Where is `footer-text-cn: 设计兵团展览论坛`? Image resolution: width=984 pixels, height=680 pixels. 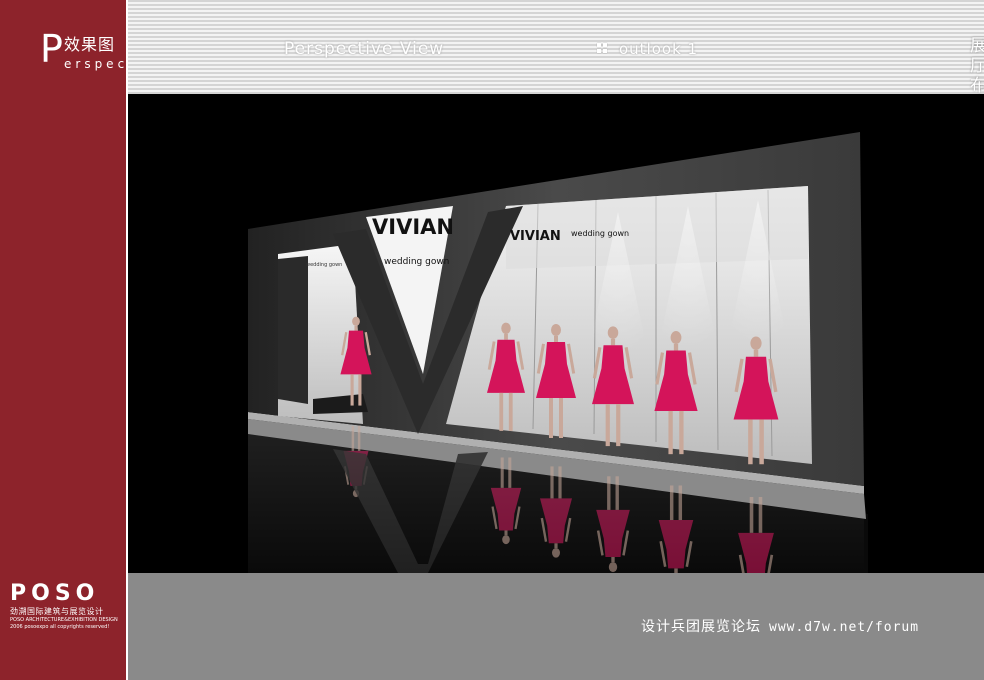 footer-text-cn: 设计兵团展览论坛 is located at coordinates (701, 627).